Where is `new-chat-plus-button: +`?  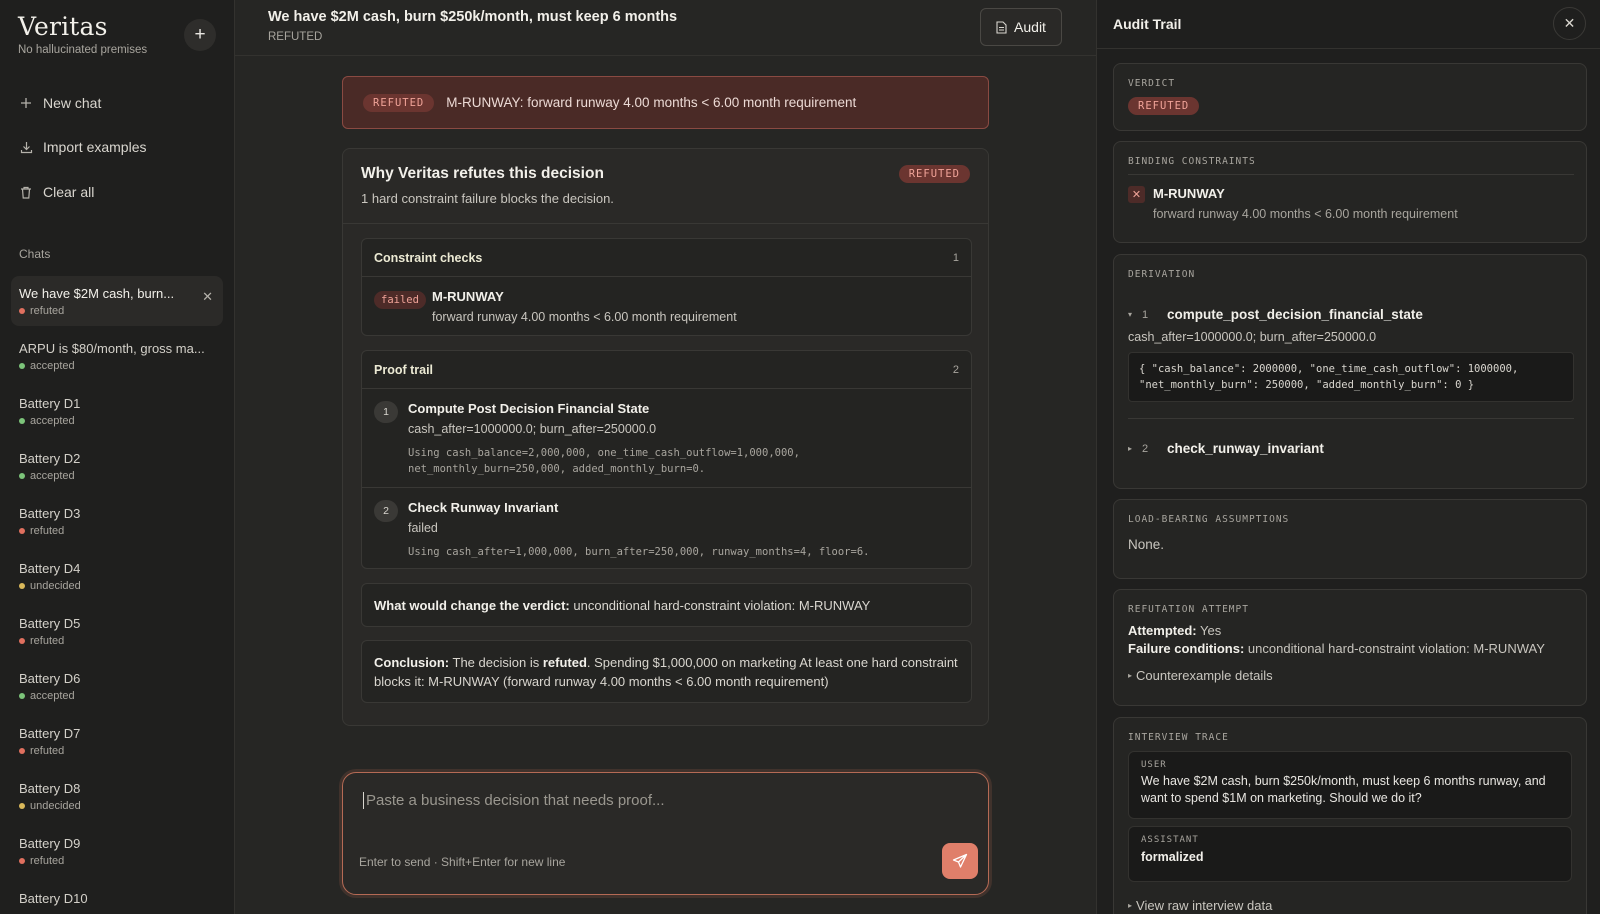 new-chat-plus-button: + is located at coordinates (200, 35).